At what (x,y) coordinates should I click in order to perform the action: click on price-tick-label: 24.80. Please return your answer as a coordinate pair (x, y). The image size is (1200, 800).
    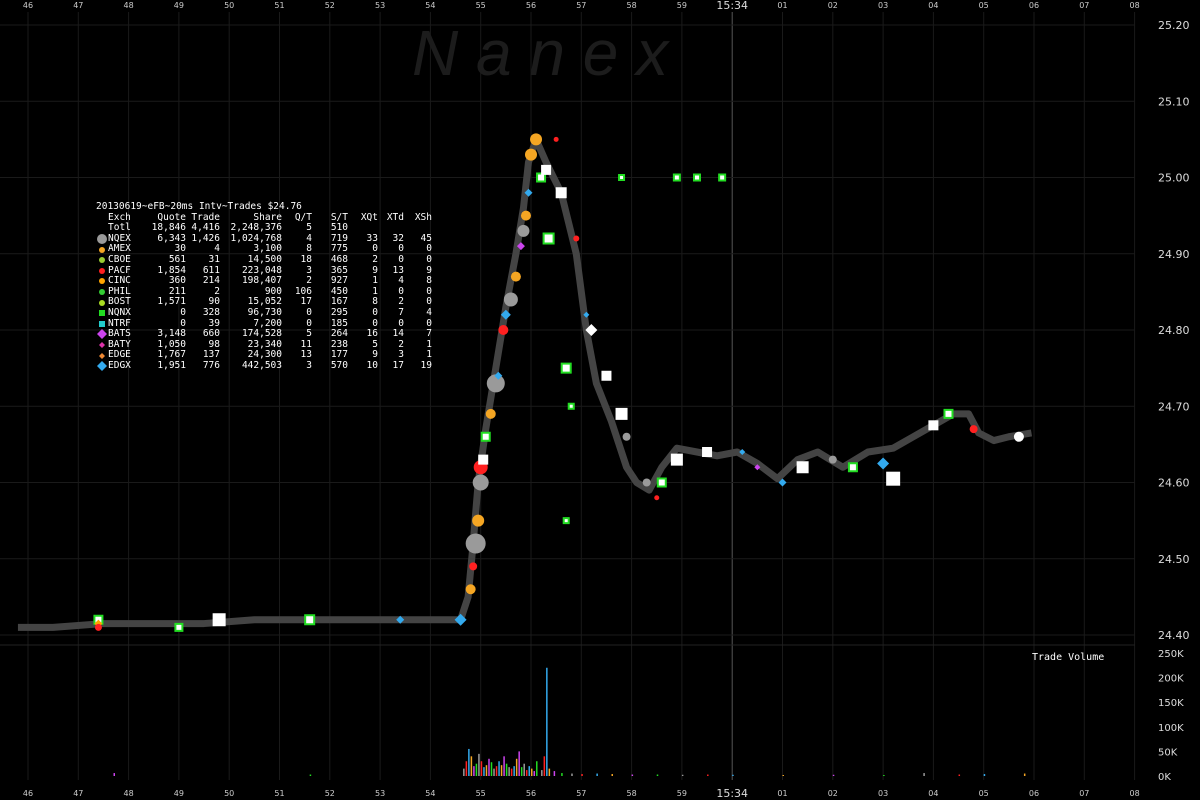
    Looking at the image, I should click on (1174, 330).